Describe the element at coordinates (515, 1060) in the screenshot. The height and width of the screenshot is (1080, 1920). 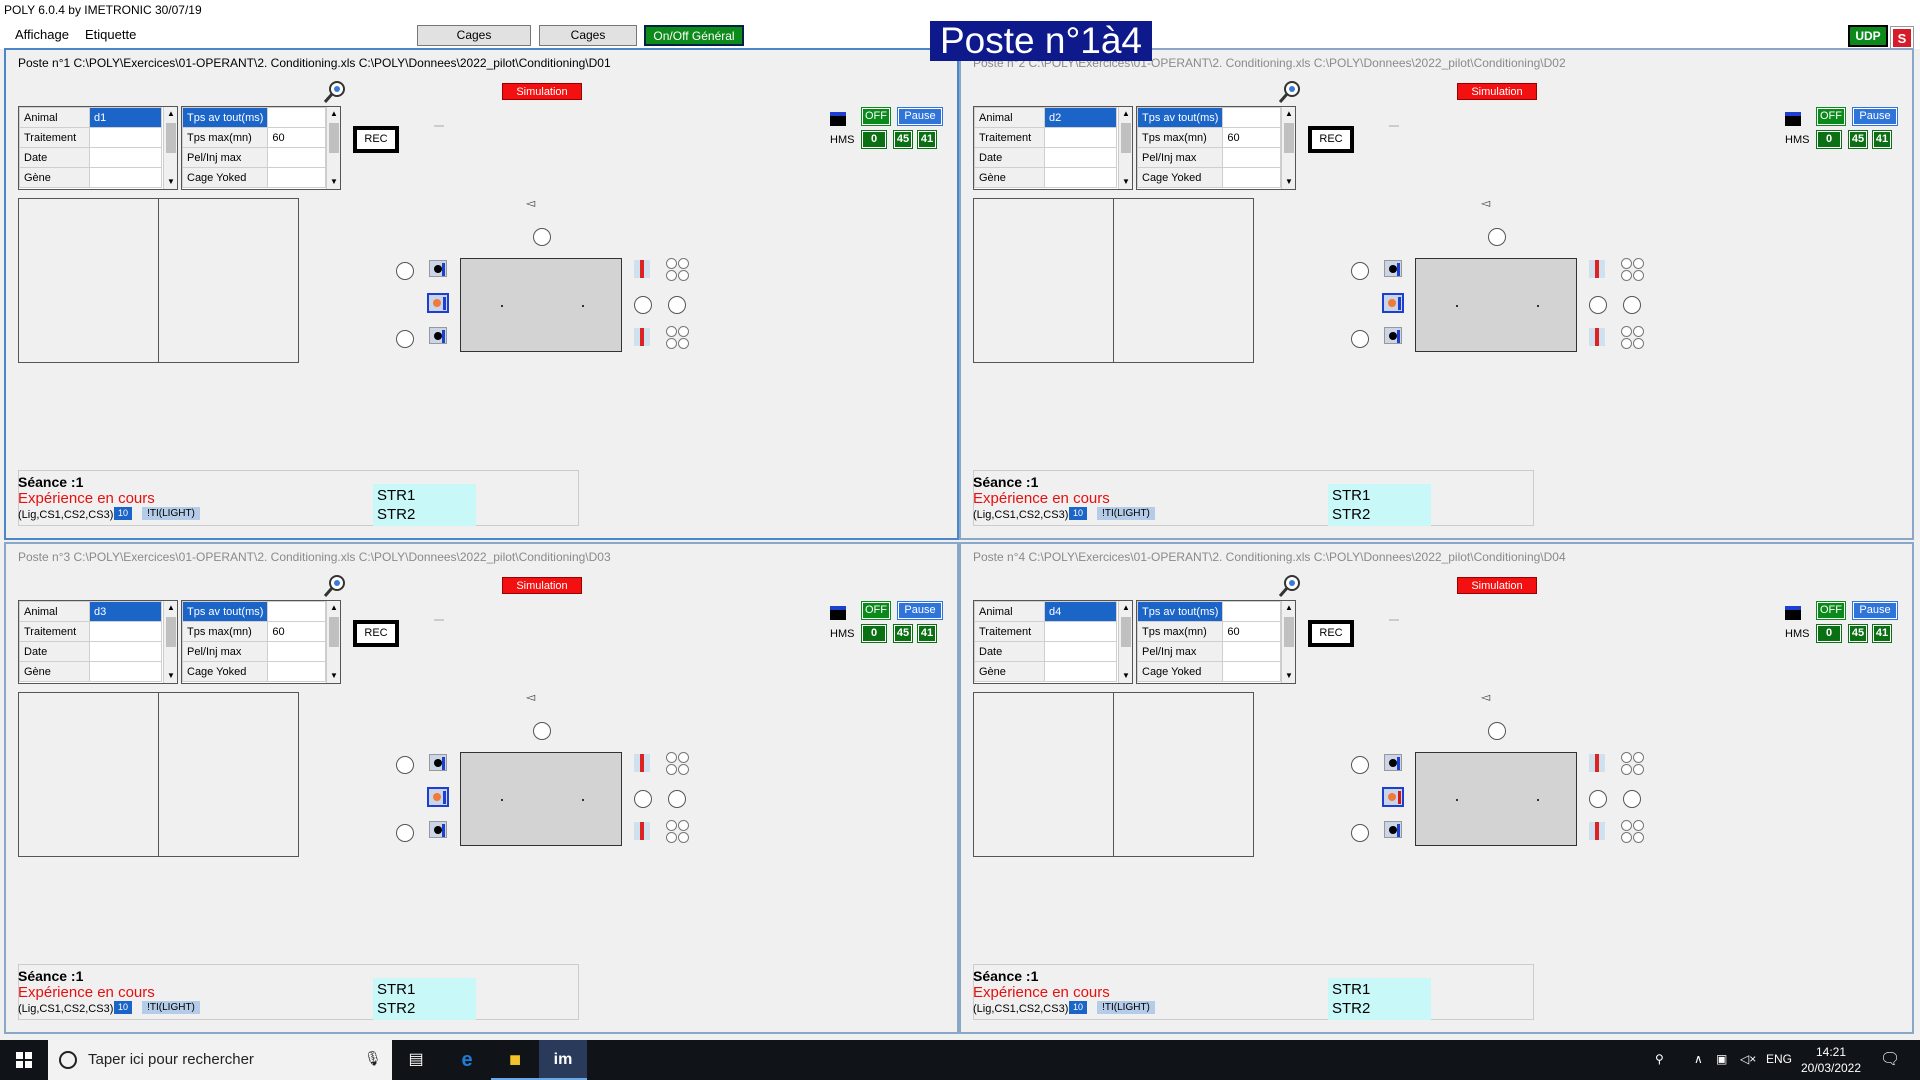
I see `file-explorer-icon: ■` at that location.